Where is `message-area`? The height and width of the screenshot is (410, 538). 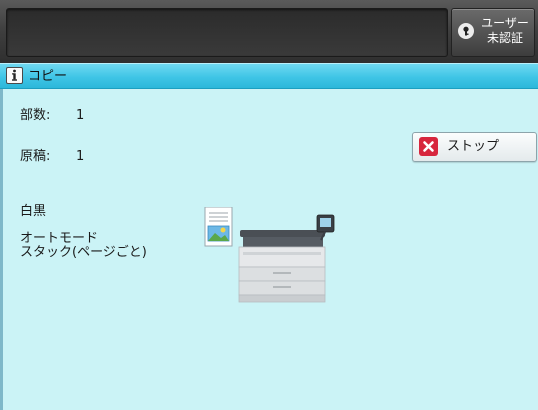
message-area is located at coordinates (227, 32).